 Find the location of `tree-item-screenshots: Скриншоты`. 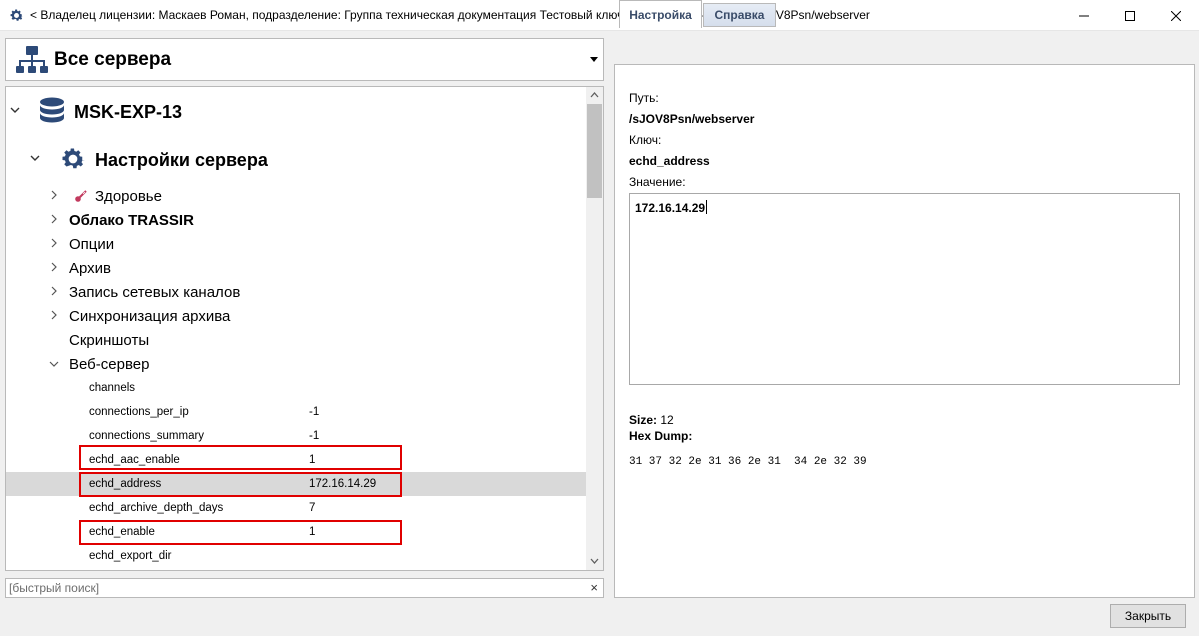

tree-item-screenshots: Скриншоты is located at coordinates (109, 340).